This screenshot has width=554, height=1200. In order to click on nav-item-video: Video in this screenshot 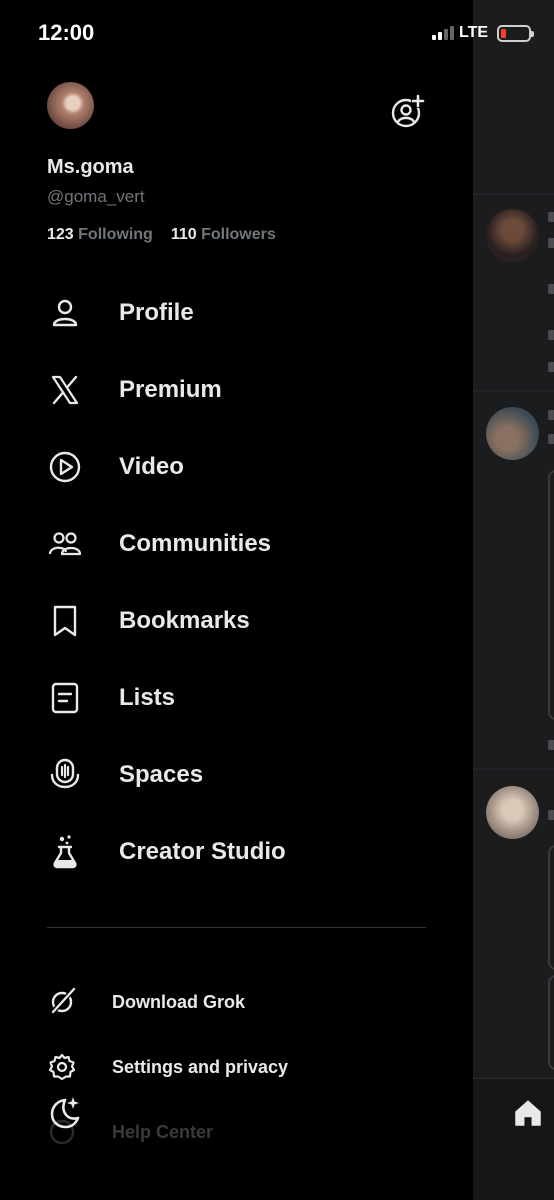, I will do `click(236, 467)`.